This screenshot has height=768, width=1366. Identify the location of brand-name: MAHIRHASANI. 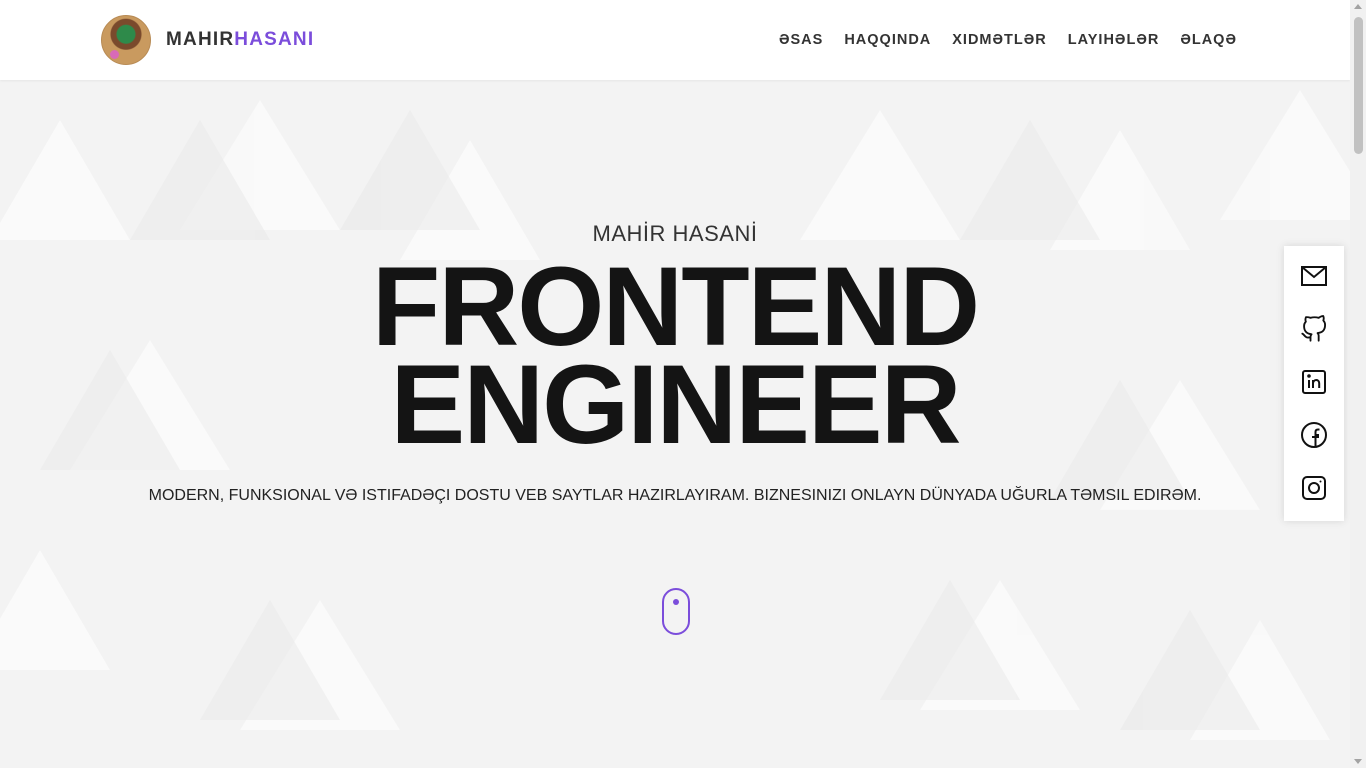
(240, 40).